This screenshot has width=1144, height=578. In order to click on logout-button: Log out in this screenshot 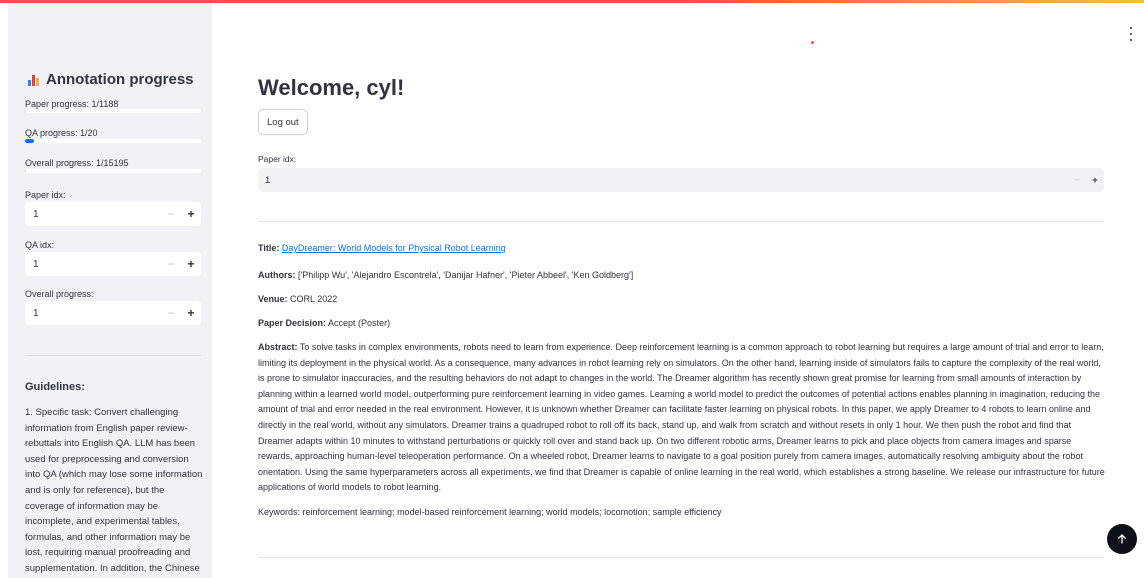, I will do `click(283, 122)`.